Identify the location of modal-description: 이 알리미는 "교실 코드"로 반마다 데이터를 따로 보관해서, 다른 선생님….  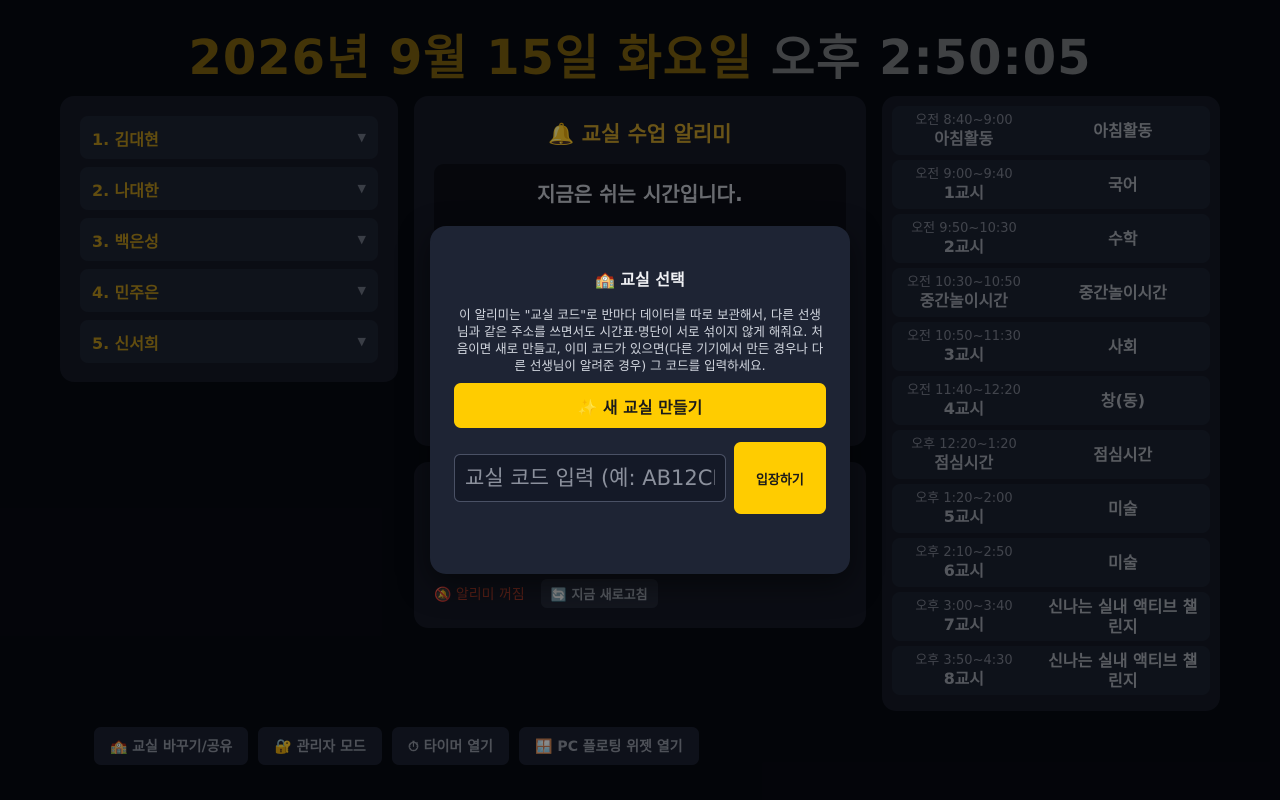
(640, 340).